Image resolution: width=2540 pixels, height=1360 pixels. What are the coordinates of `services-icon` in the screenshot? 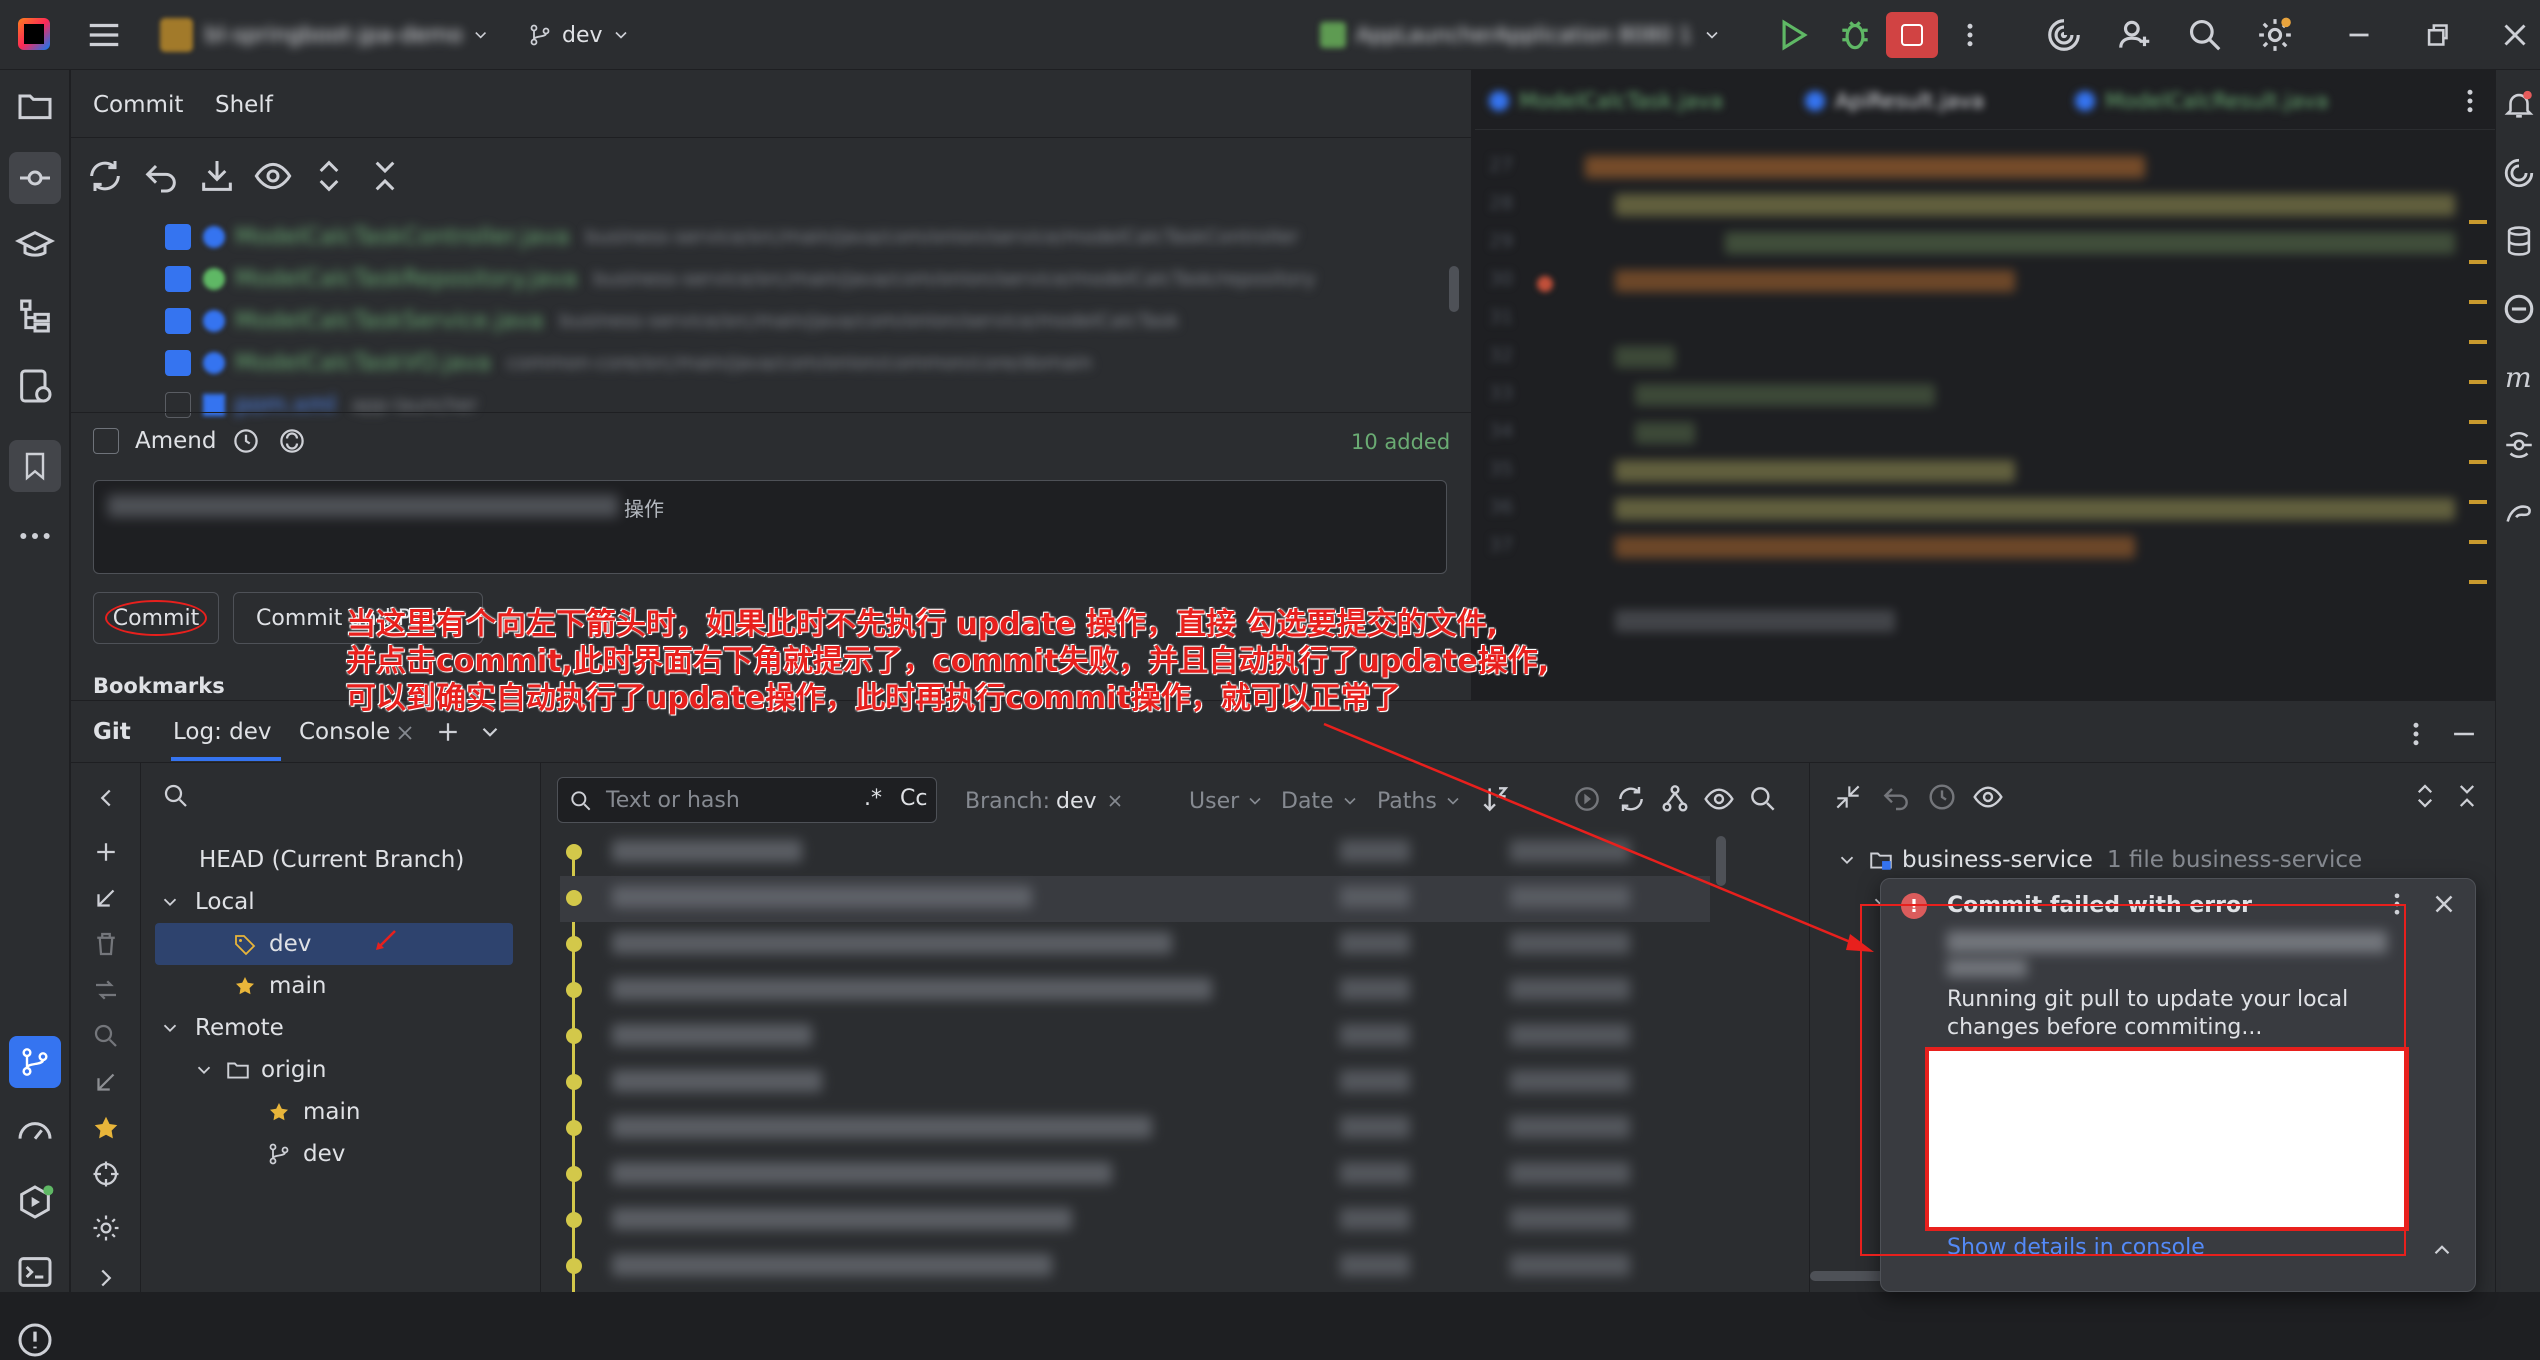 It's located at (35, 386).